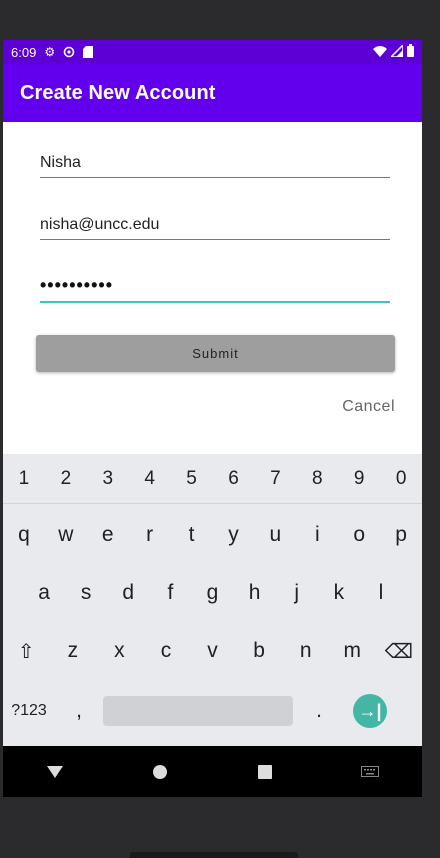 The width and height of the screenshot is (440, 858). What do you see at coordinates (214, 855) in the screenshot?
I see `device-speaker` at bounding box center [214, 855].